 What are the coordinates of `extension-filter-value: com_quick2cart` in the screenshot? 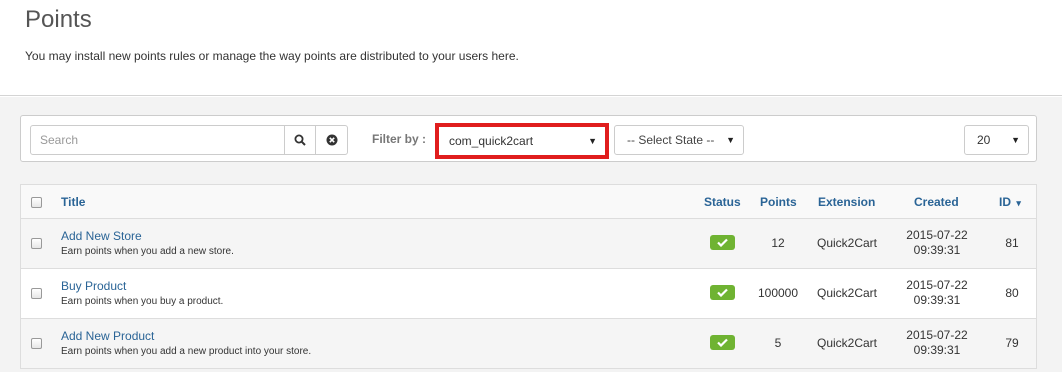 It's located at (491, 141).